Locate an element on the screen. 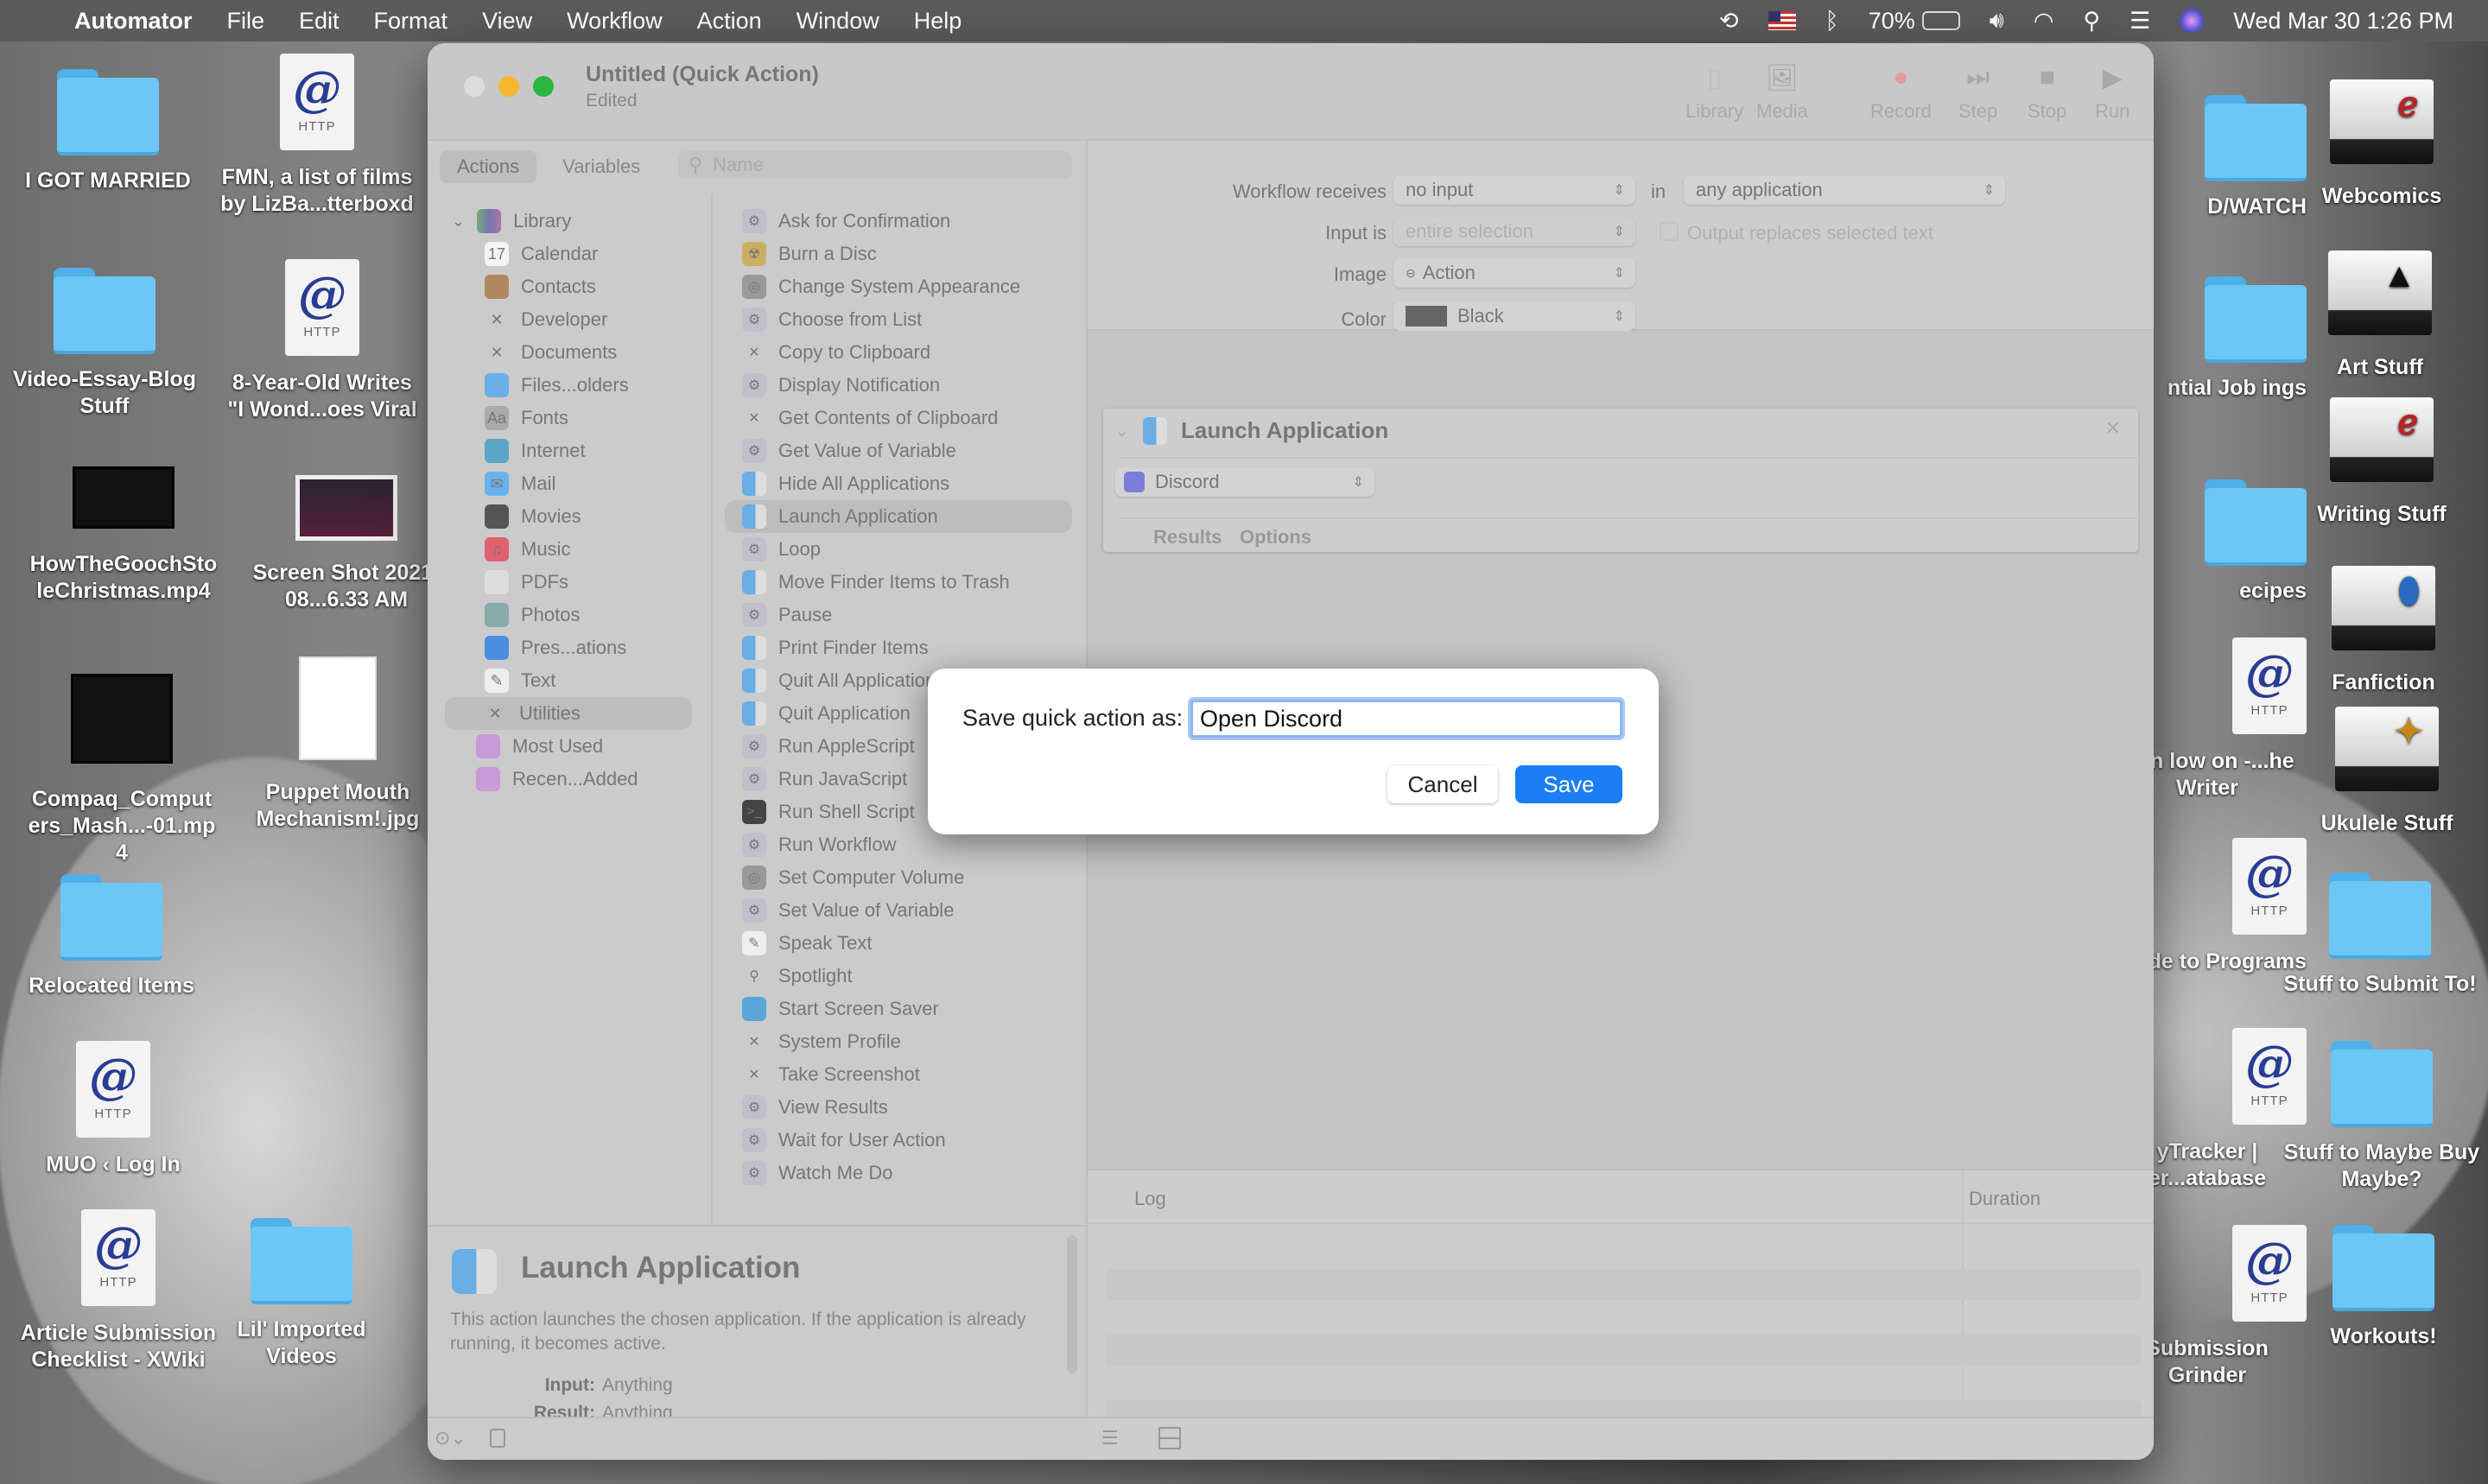 This screenshot has width=2488, height=1484. action-item: ⚙ Display Notification is located at coordinates (900, 385).